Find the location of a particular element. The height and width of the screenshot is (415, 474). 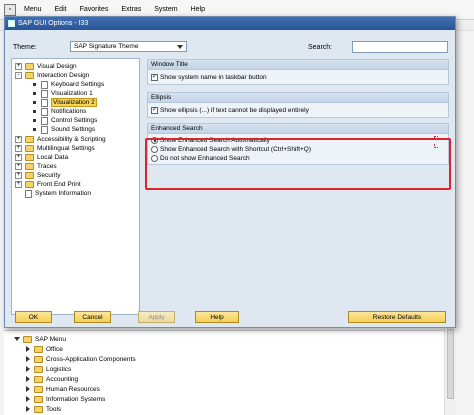

nav-item-sound-settings: Sound Settings is located at coordinates (64, 129).